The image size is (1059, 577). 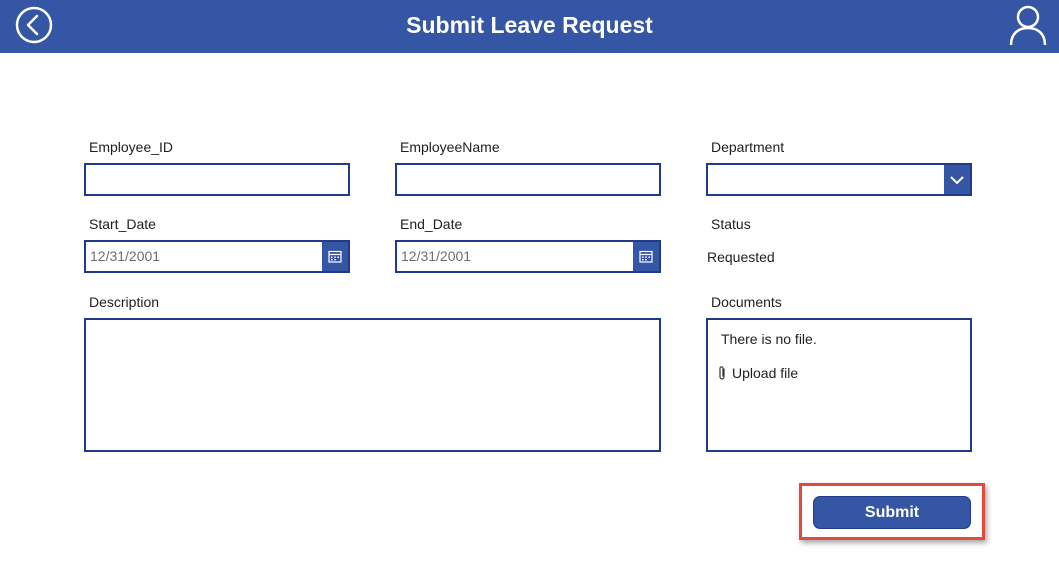 I want to click on chevron-down-icon, so click(x=957, y=179).